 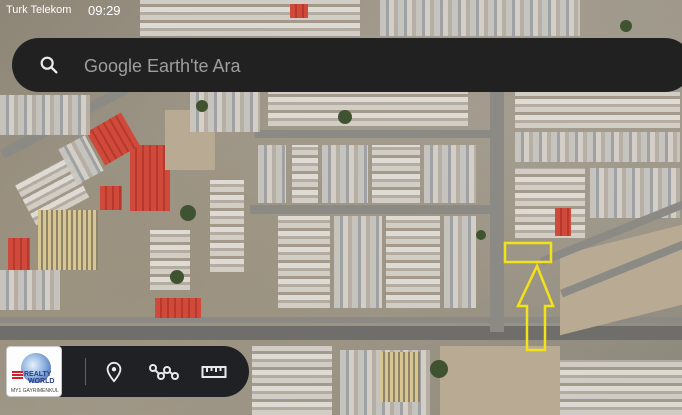 I want to click on path-icon, so click(x=164, y=372).